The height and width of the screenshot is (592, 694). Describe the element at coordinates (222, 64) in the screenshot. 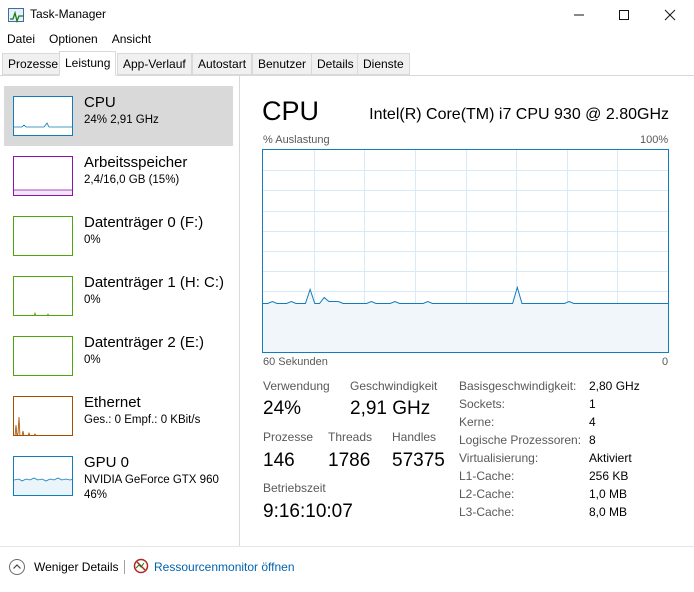

I see `tab-autostart: Autostart` at that location.